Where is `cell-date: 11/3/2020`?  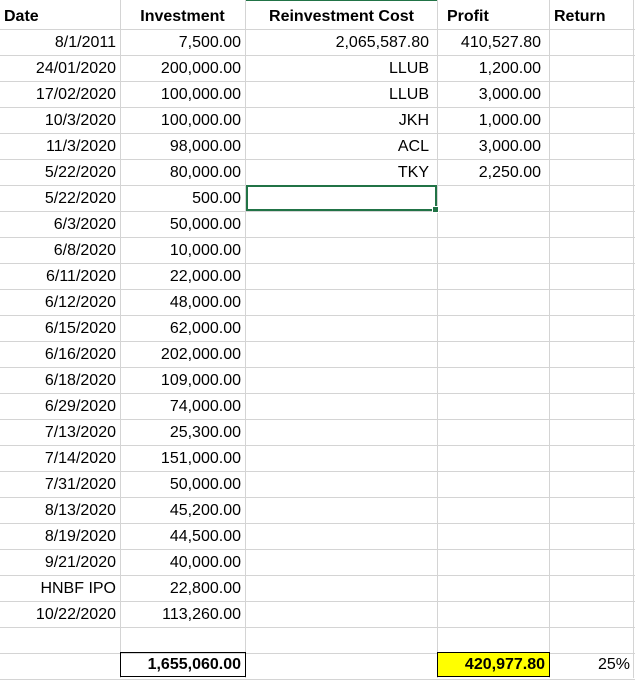 cell-date: 11/3/2020 is located at coordinates (60, 147).